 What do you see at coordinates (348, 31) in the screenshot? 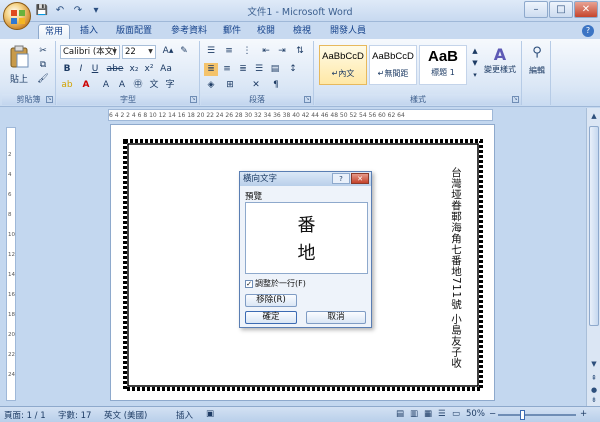
I see `tab-developer: 開發人員` at bounding box center [348, 31].